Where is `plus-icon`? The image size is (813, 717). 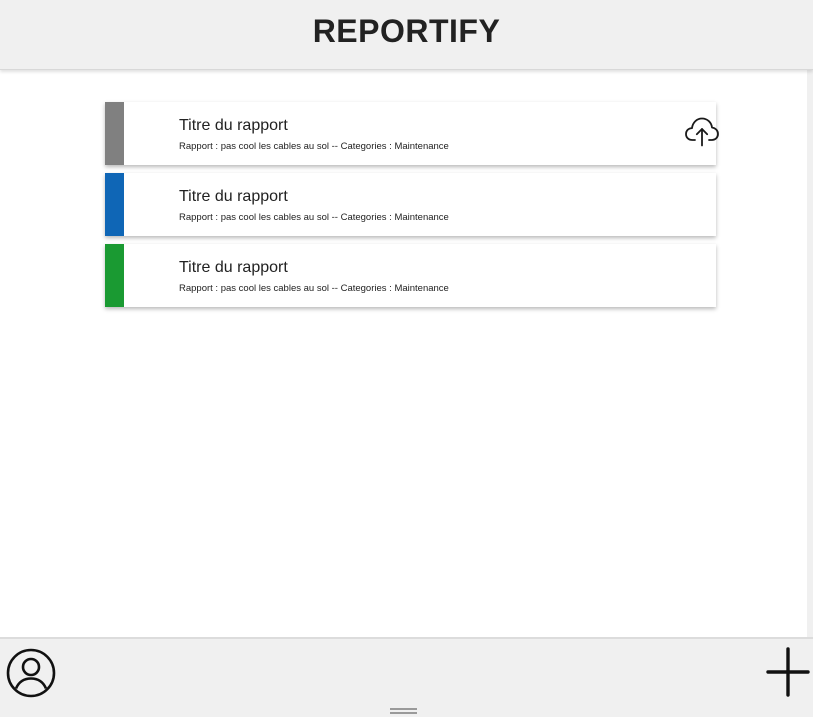
plus-icon is located at coordinates (788, 672).